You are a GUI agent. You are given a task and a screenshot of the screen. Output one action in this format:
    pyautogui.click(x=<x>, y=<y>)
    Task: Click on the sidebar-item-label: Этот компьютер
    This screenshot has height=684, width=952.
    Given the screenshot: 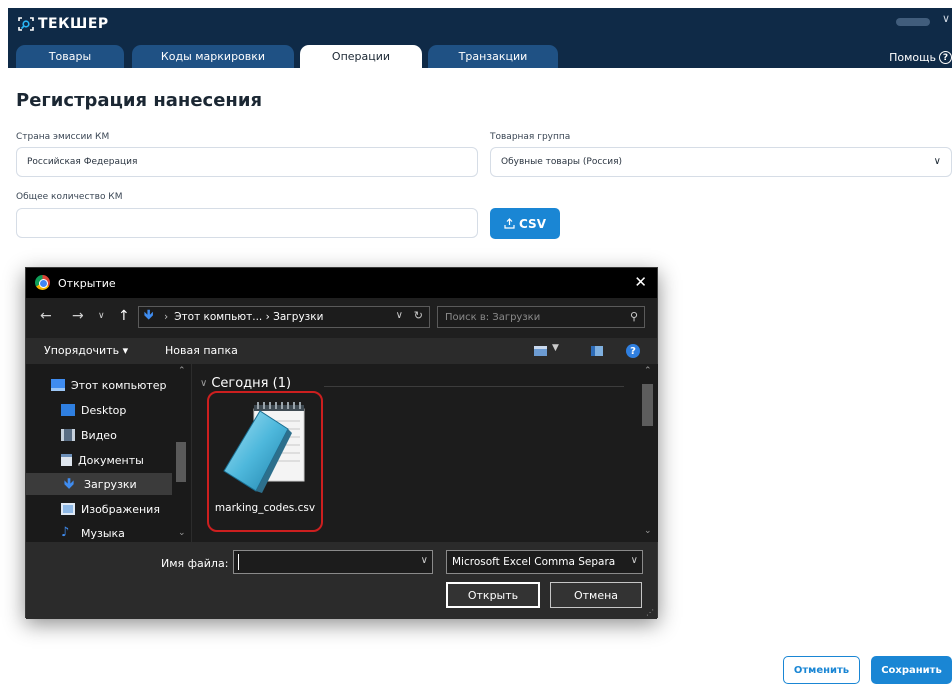 What is the action you would take?
    pyautogui.click(x=119, y=385)
    